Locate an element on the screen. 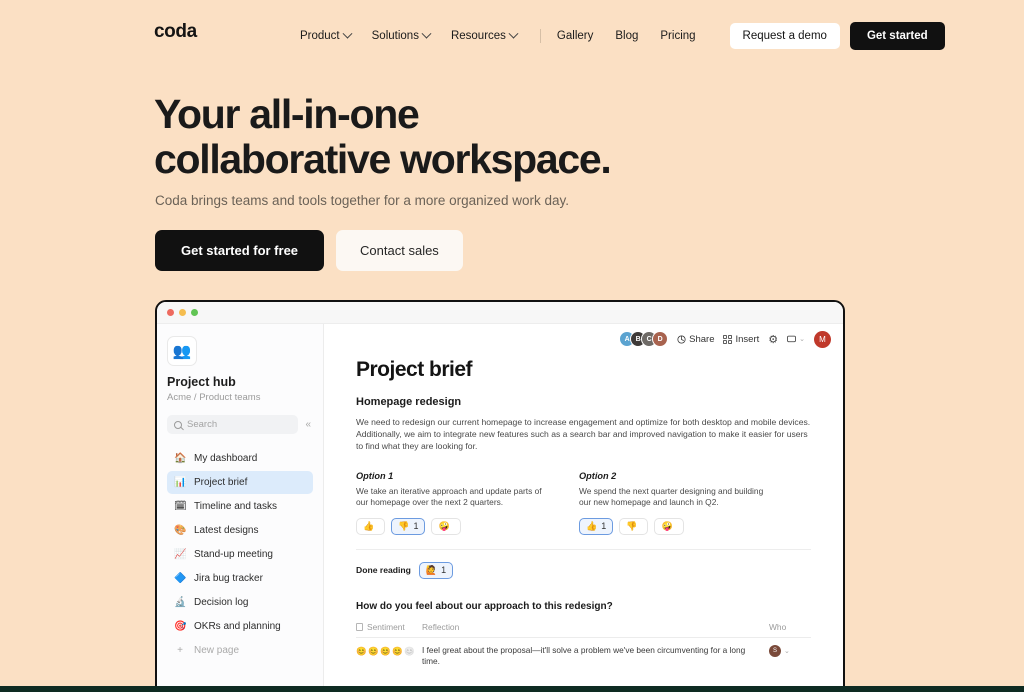 The height and width of the screenshot is (692, 1024). reaction-thumbs-up: 👍 1 is located at coordinates (596, 526).